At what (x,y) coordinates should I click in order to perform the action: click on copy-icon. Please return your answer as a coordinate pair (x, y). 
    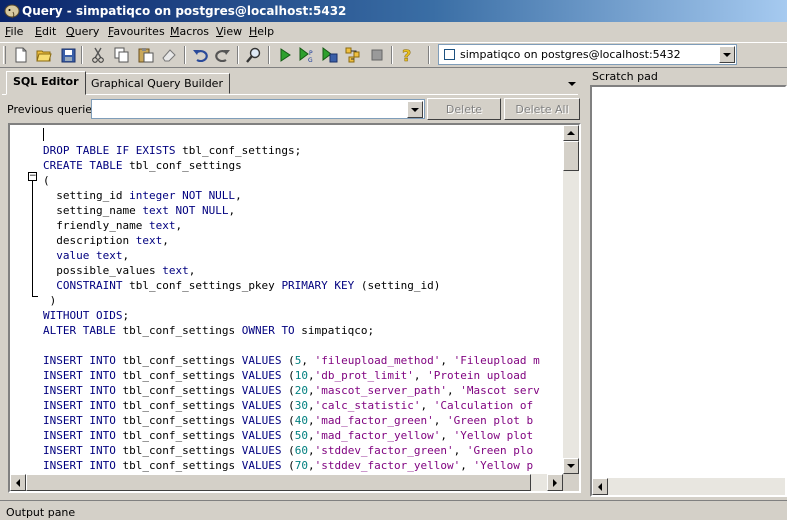
    Looking at the image, I should click on (122, 55).